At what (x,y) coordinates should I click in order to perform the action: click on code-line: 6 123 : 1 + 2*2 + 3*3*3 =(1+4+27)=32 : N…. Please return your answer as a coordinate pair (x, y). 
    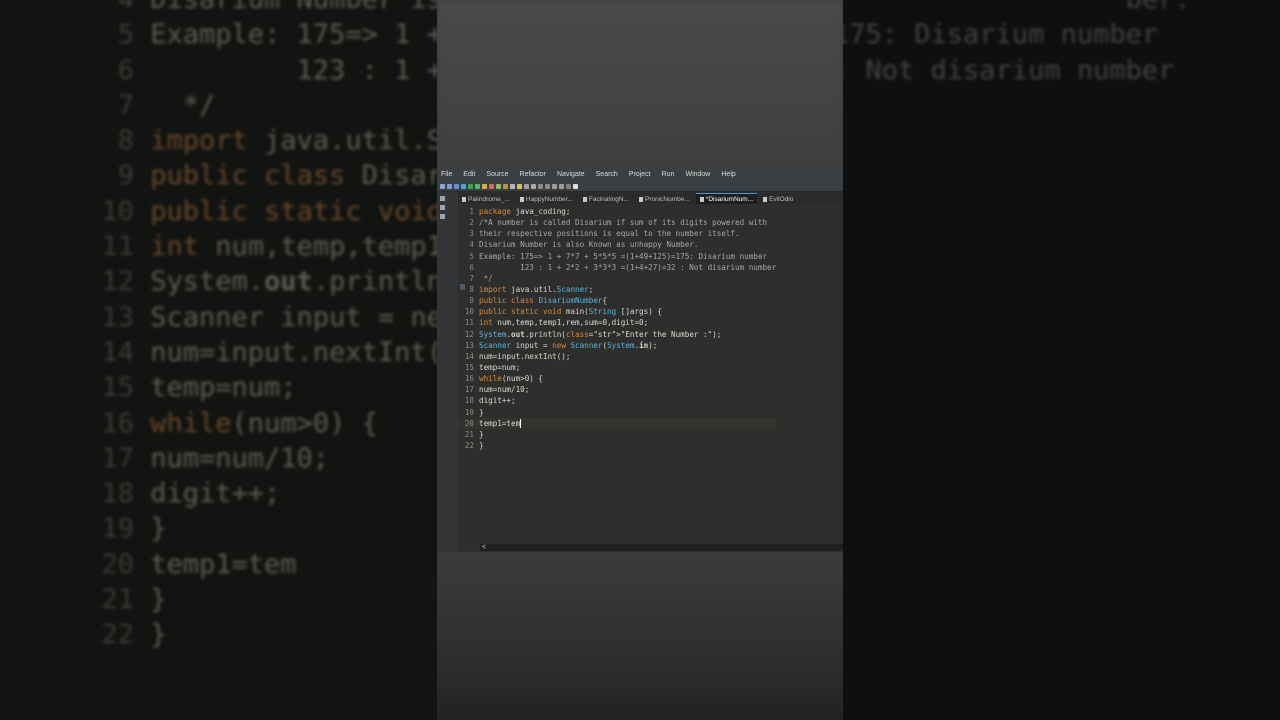
    Looking at the image, I should click on (617, 267).